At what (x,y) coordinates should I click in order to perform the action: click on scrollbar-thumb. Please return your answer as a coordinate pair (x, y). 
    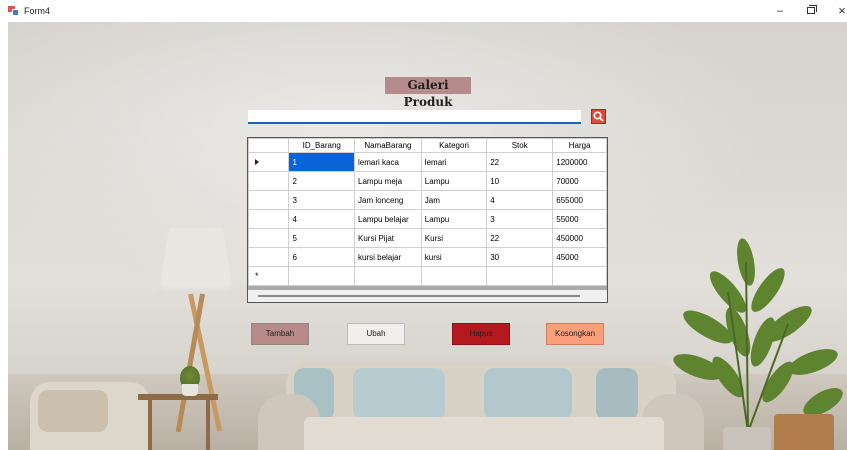
    Looking at the image, I should click on (419, 296).